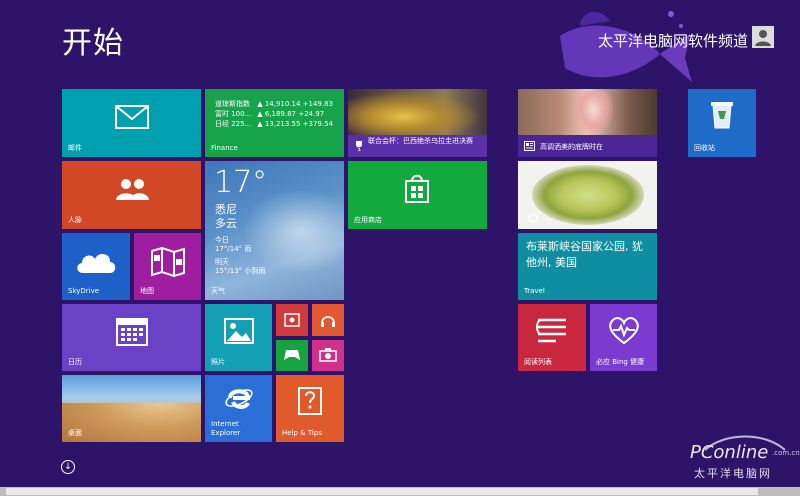  Describe the element at coordinates (295, 124) in the screenshot. I see `finance-index-value: ▲ 13,213.55 +379.54` at that location.